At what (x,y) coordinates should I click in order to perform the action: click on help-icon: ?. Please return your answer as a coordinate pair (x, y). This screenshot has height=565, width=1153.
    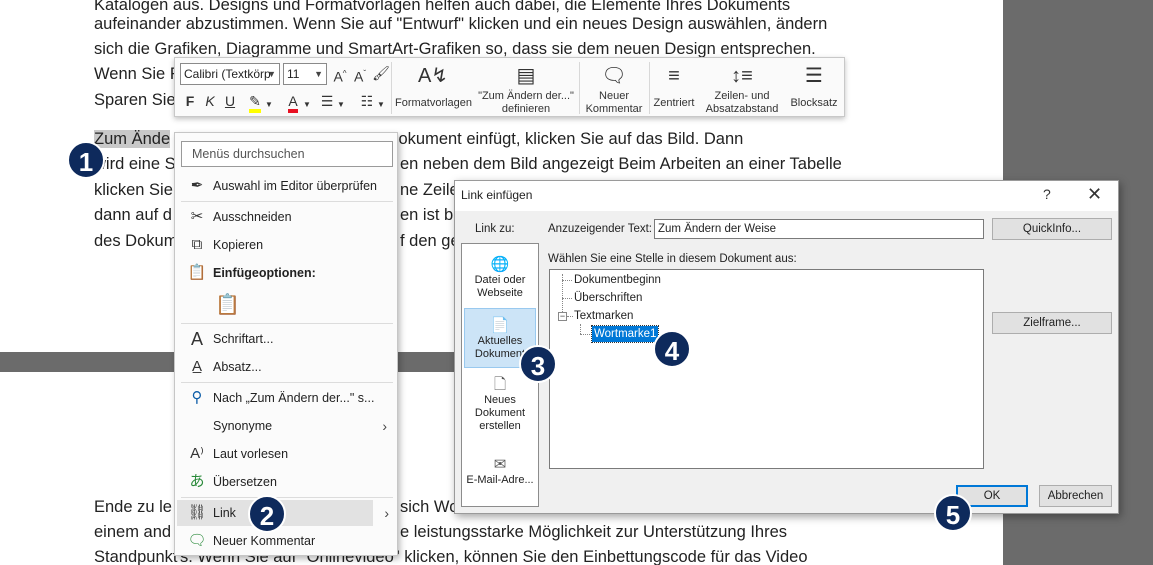
    Looking at the image, I should click on (1047, 194).